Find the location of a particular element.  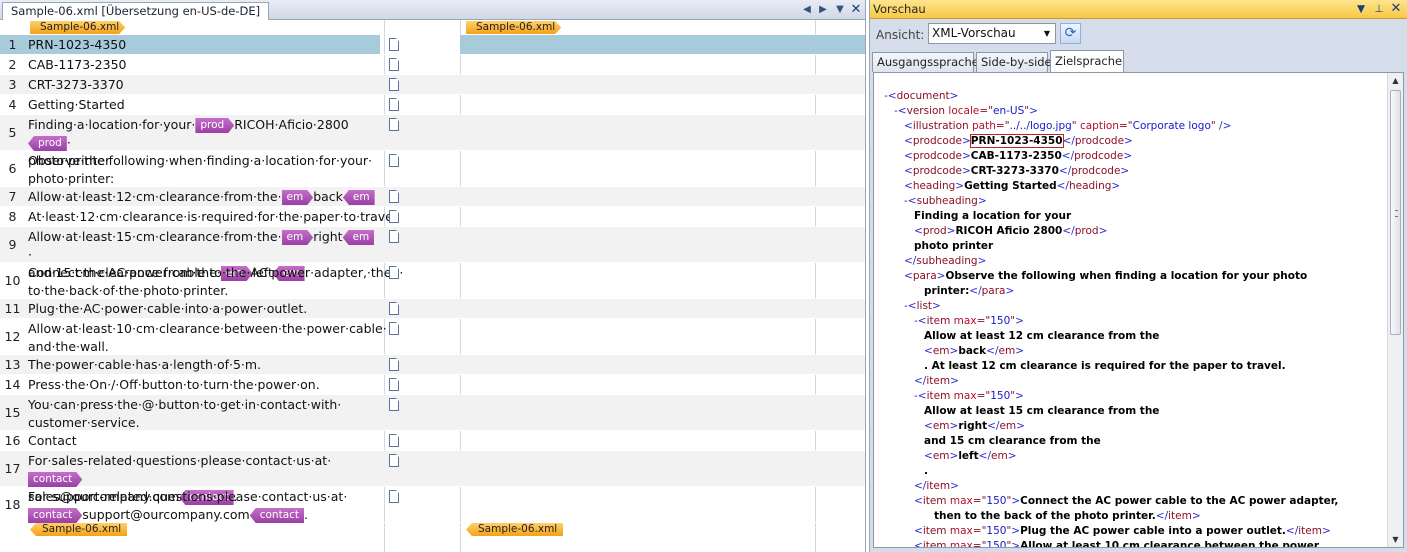

refresh-button: ⟳ is located at coordinates (1070, 33).